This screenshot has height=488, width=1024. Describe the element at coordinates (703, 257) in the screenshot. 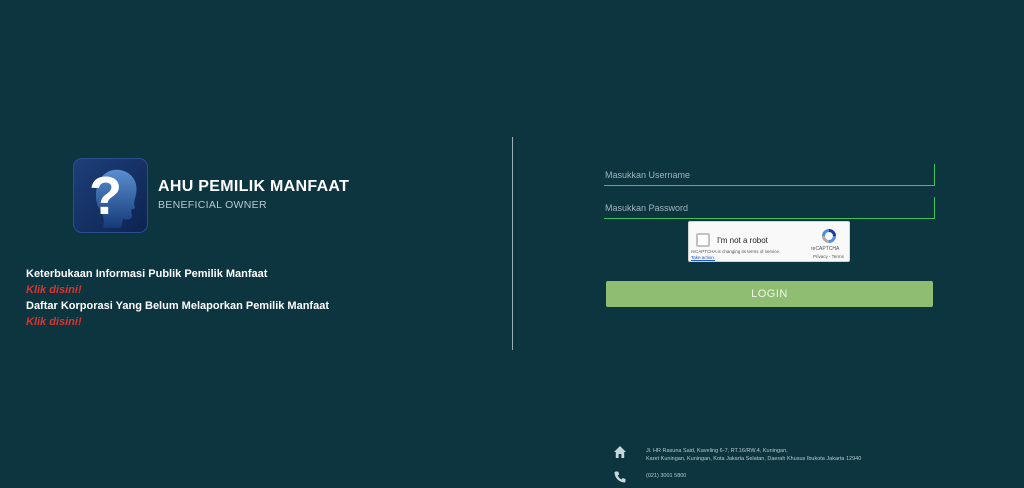

I see `recaptcha-action-link: Take action.` at that location.